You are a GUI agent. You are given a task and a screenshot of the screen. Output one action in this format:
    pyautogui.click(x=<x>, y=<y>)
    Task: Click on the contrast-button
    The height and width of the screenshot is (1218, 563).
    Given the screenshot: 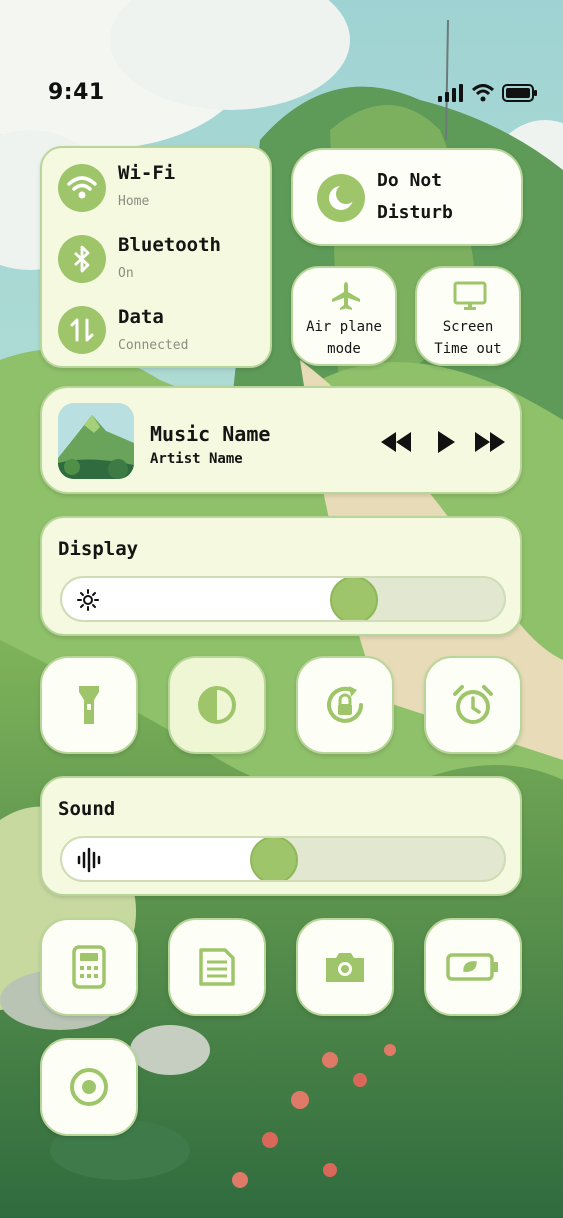 What is the action you would take?
    pyautogui.click(x=217, y=705)
    